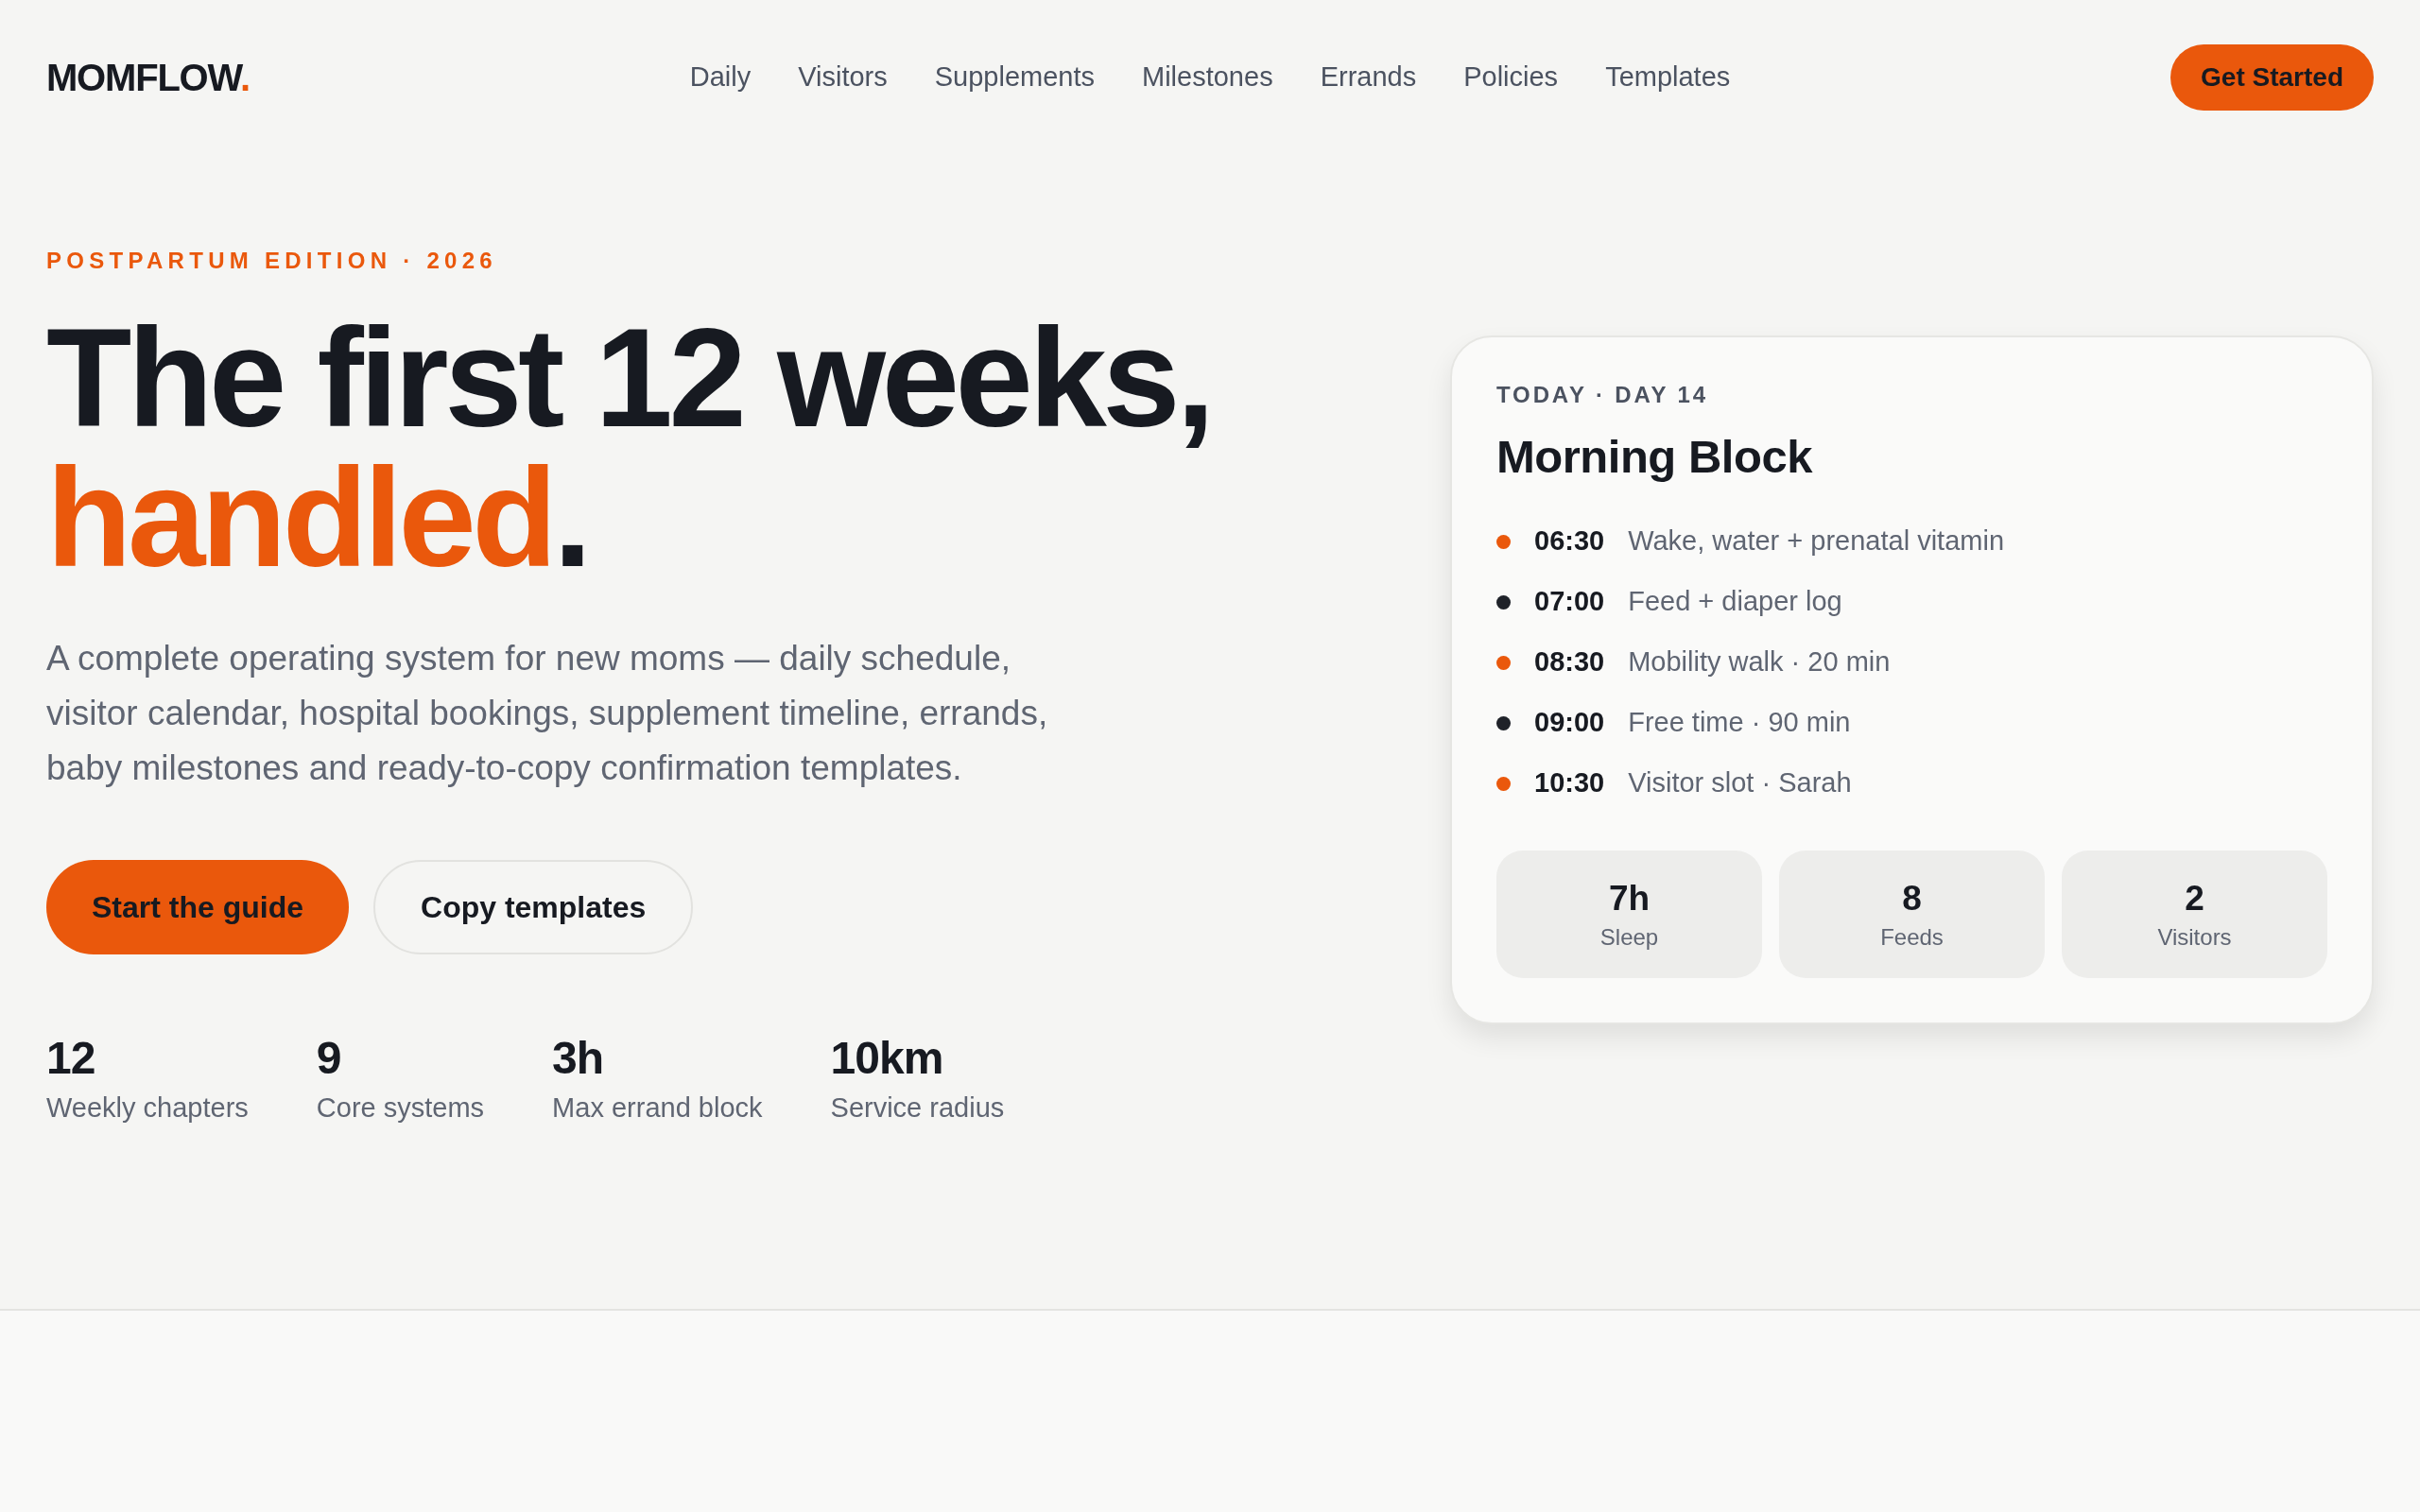 Image resolution: width=2420 pixels, height=1512 pixels. I want to click on hero-description: A complete operating system for new moms — daily schedule, visitor calendar, hospital bookings, supplement timeline, errands, baby milestones and ready-to-copy confirmation templates., so click(547, 713).